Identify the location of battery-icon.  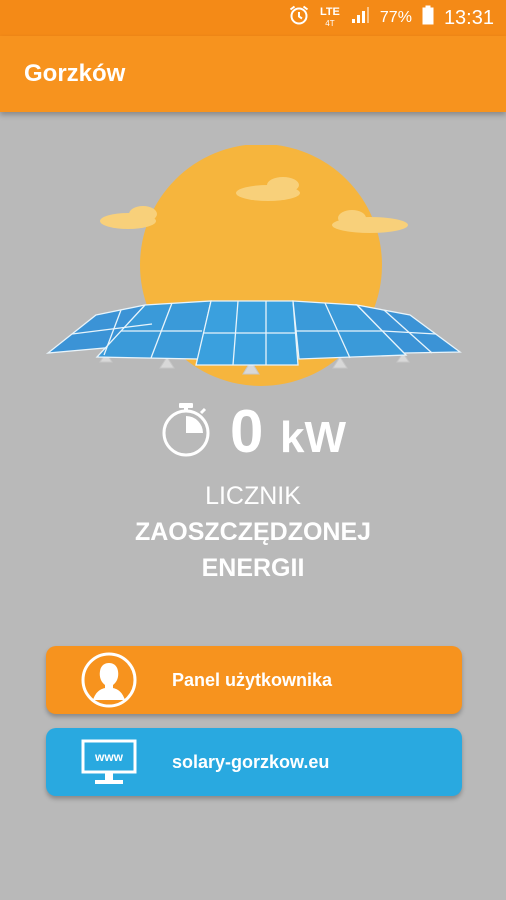
(428, 18).